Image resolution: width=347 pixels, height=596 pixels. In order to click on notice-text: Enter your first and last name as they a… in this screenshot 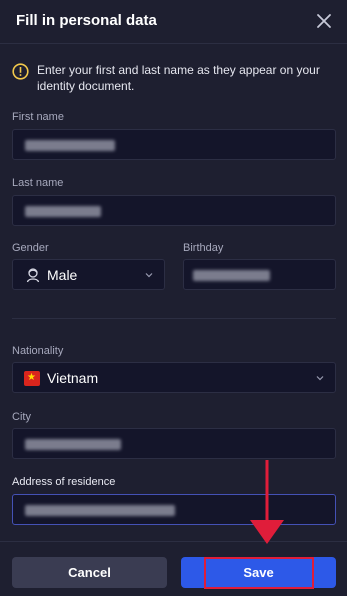, I will do `click(178, 78)`.